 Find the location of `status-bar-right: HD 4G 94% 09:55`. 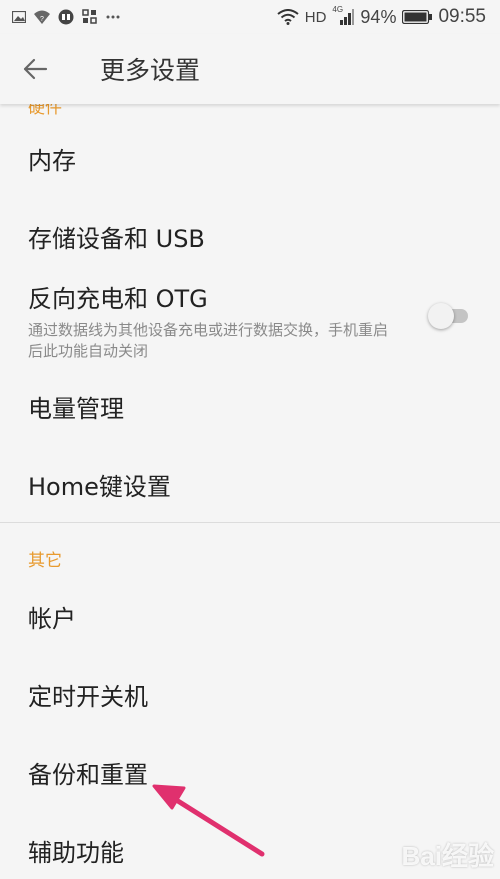

status-bar-right: HD 4G 94% 09:55 is located at coordinates (381, 16).